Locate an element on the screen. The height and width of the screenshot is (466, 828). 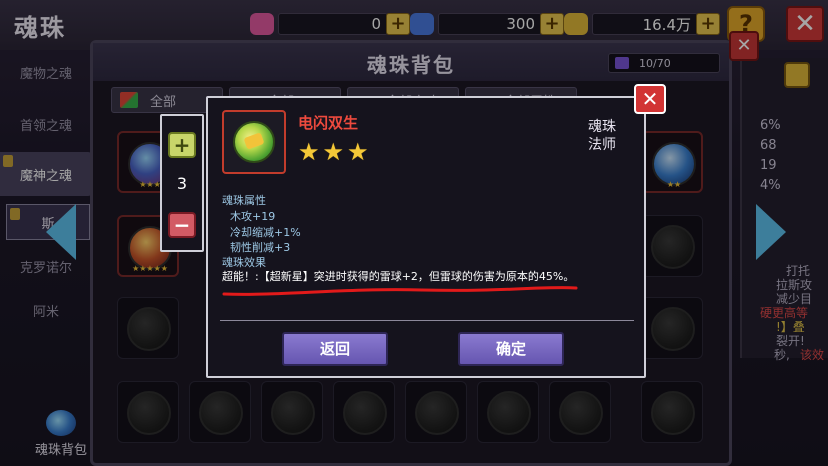
soul-item-frame is located at coordinates (254, 142).